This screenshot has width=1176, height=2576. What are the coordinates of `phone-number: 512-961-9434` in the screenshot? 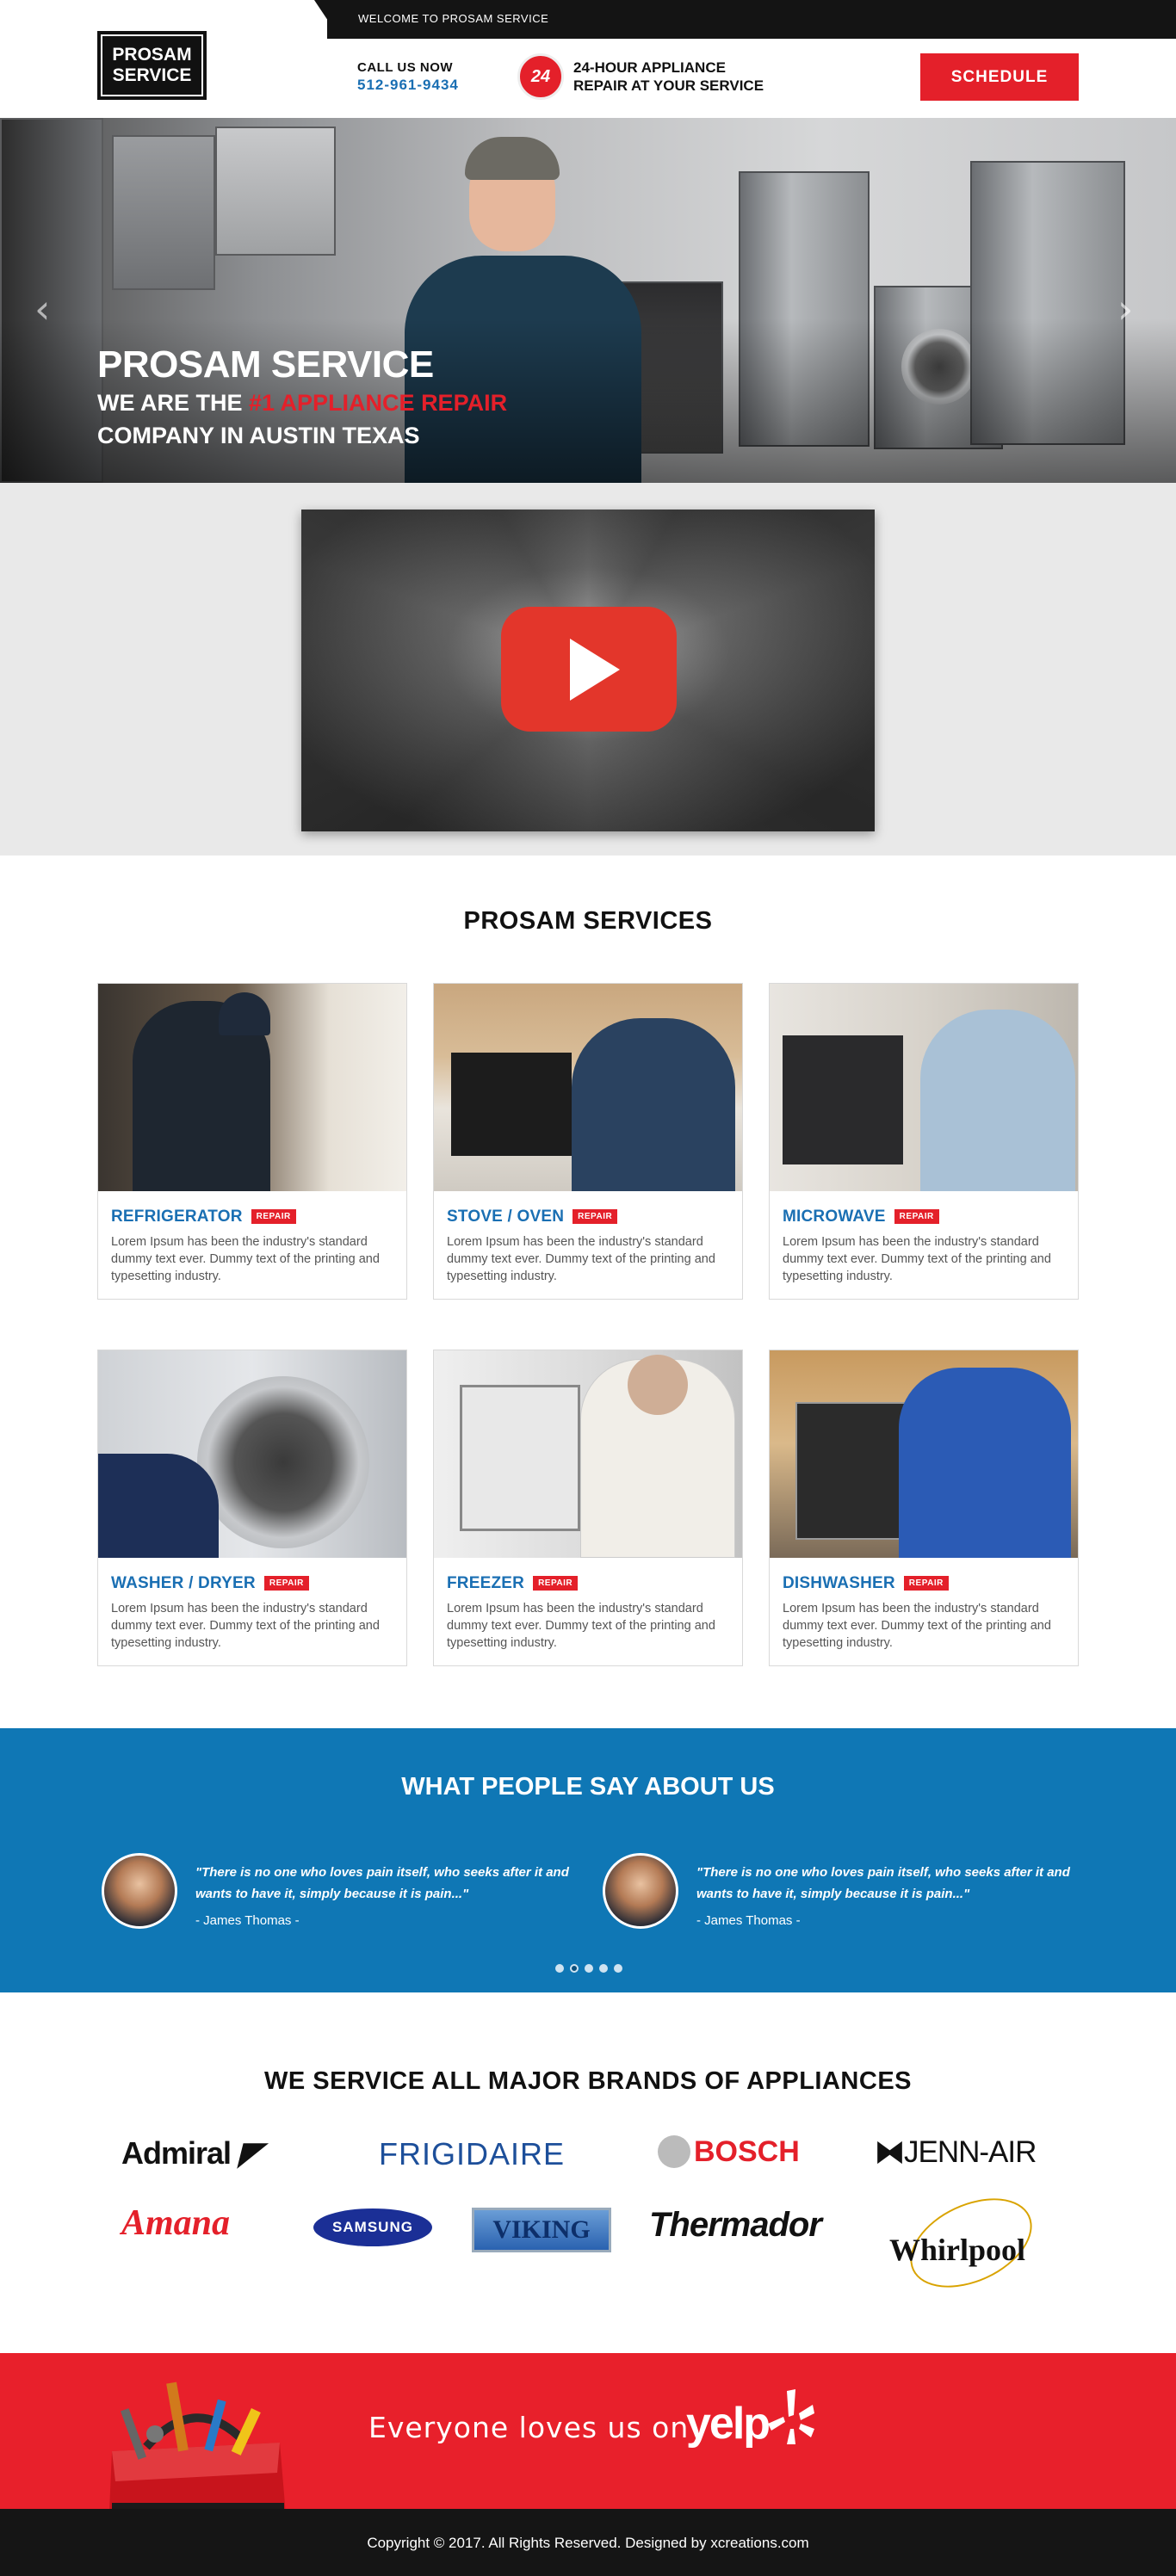 It's located at (408, 85).